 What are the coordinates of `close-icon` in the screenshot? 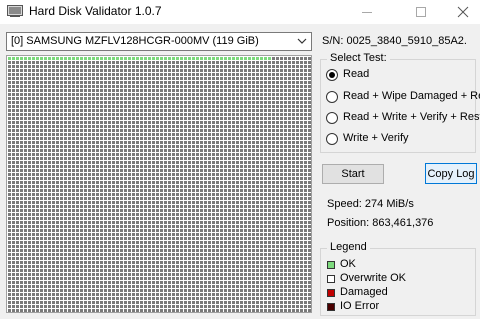 It's located at (463, 12).